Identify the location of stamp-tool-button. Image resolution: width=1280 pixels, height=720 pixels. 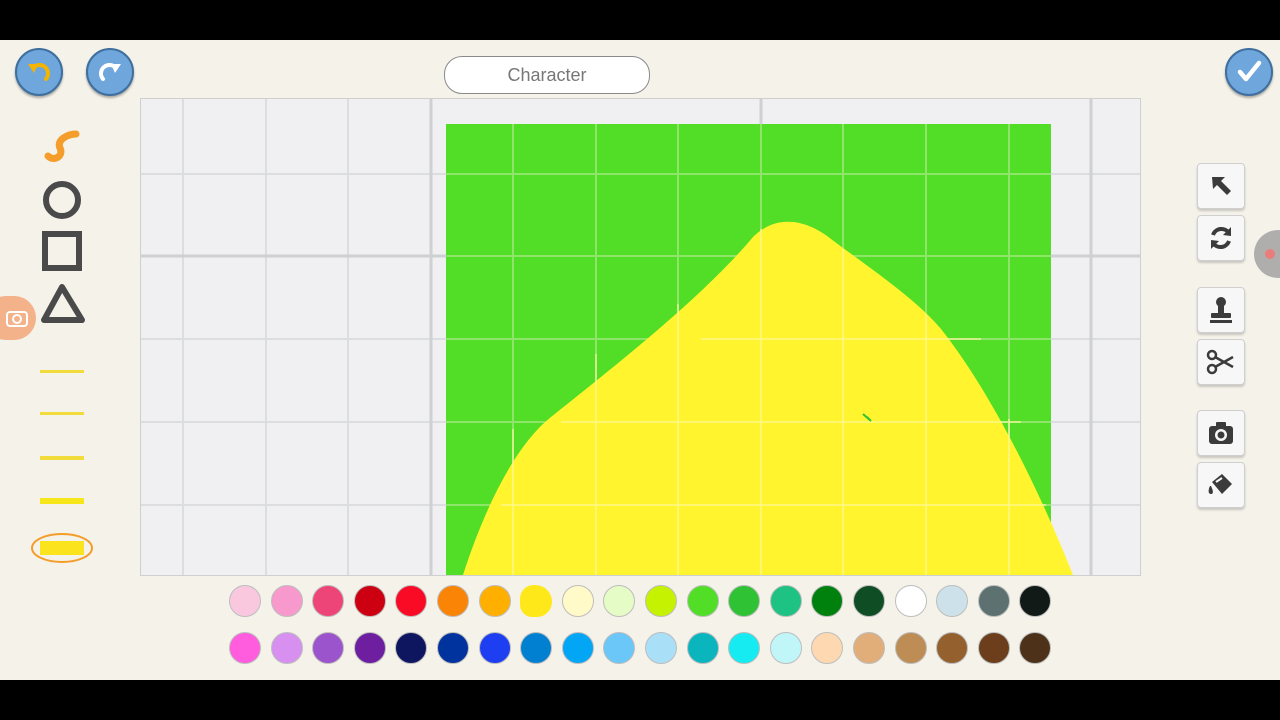
(1221, 310).